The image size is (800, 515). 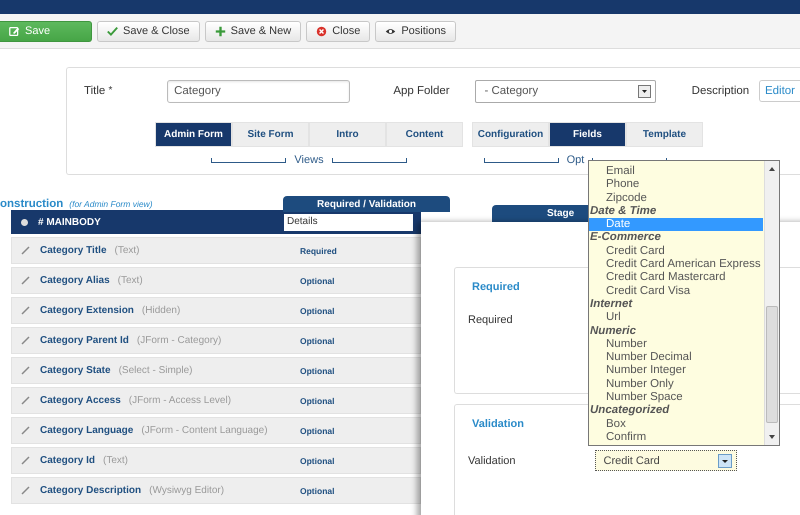 What do you see at coordinates (575, 160) in the screenshot?
I see `tab-group-label: Opt` at bounding box center [575, 160].